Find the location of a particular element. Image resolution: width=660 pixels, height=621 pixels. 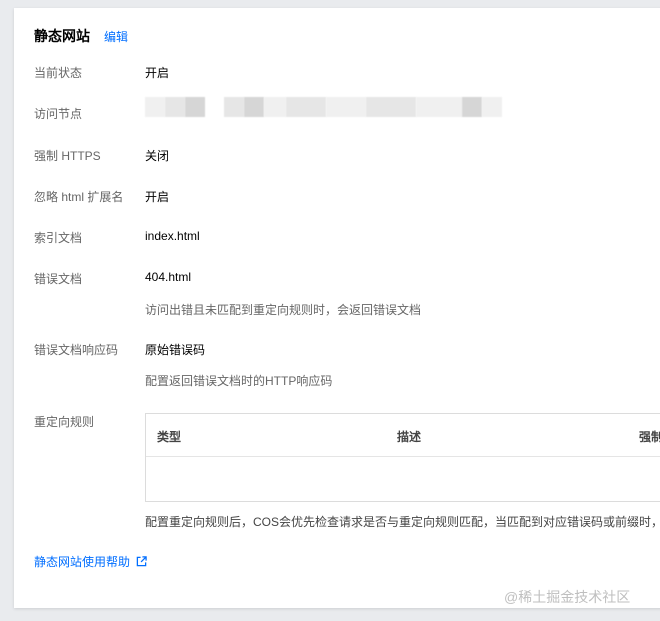

column-description: 描述 is located at coordinates (409, 437).